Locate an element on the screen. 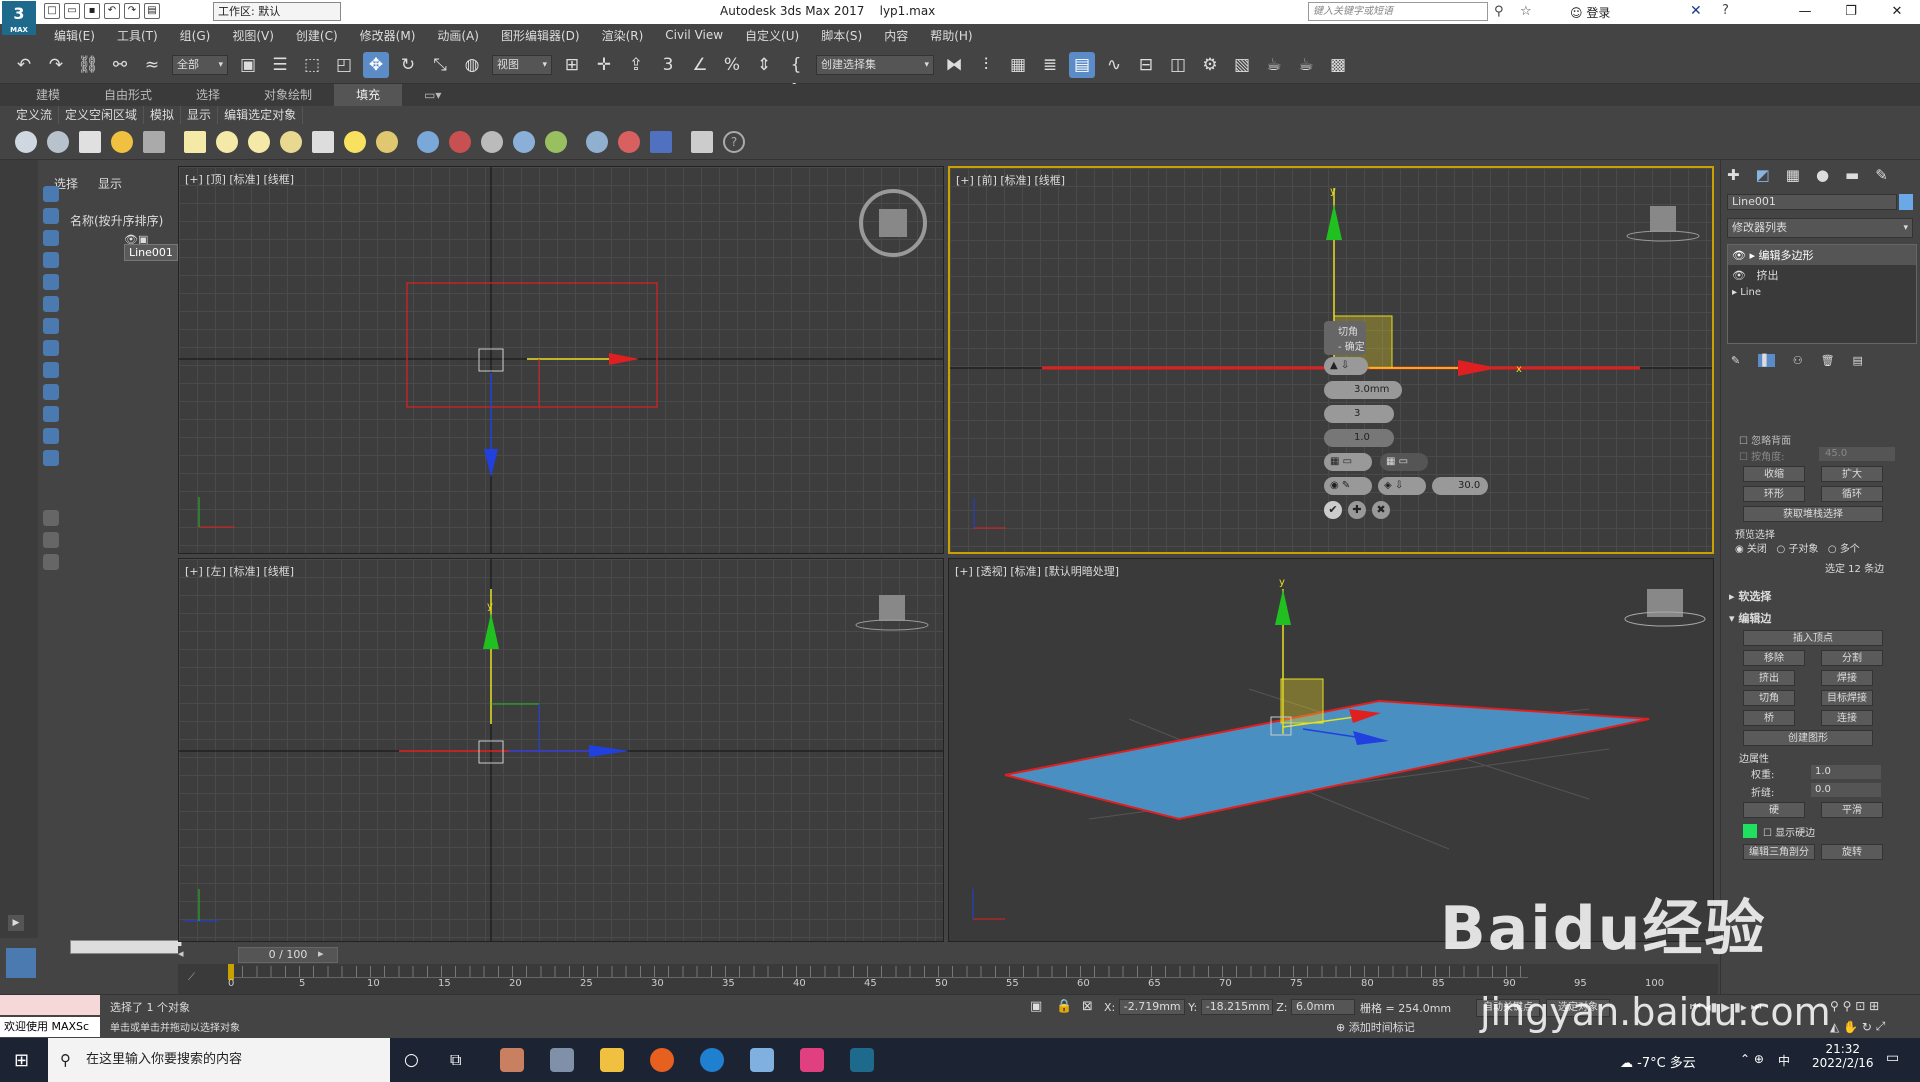  undo-icon: ↶ is located at coordinates (24, 65).